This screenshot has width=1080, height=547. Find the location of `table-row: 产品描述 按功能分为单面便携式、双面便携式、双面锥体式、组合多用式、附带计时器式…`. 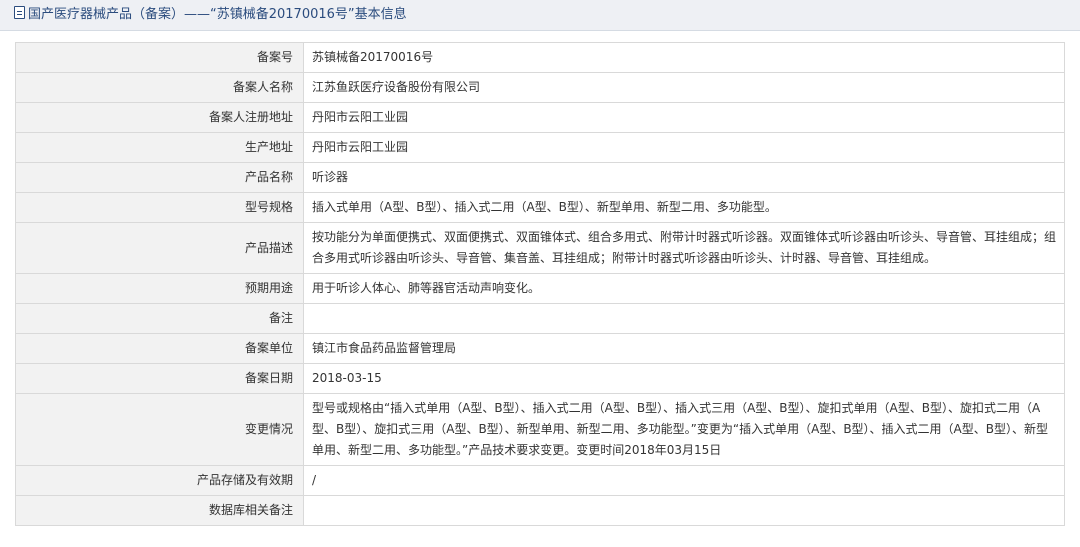

table-row: 产品描述 按功能分为单面便携式、双面便携式、双面锥体式、组合多用式、附带计时器式… is located at coordinates (540, 248).